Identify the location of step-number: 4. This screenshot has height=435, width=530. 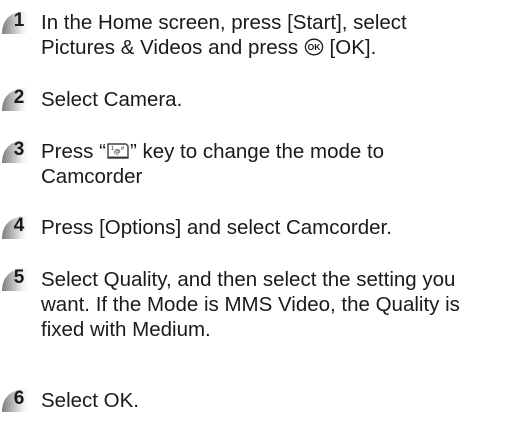
(19, 225).